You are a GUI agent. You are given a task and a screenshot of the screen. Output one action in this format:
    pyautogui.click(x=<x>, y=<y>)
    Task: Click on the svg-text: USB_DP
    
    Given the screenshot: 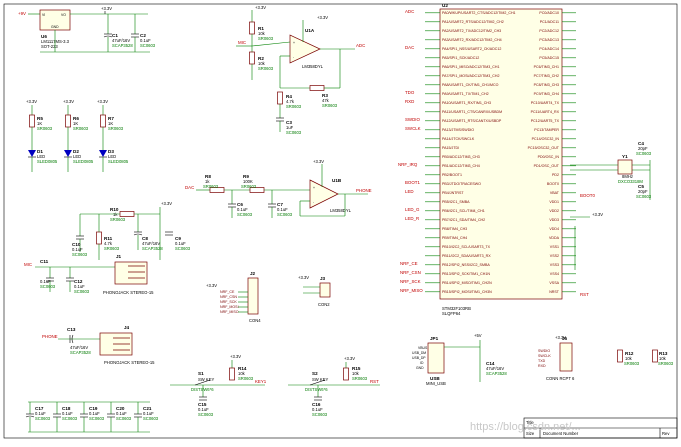 What is the action you would take?
    pyautogui.click(x=419, y=358)
    